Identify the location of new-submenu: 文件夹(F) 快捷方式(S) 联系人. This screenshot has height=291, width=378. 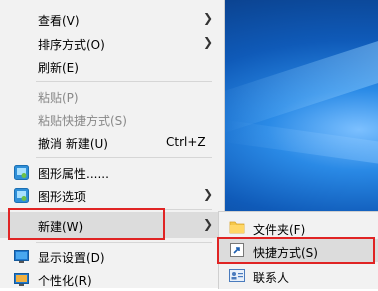
(297, 250).